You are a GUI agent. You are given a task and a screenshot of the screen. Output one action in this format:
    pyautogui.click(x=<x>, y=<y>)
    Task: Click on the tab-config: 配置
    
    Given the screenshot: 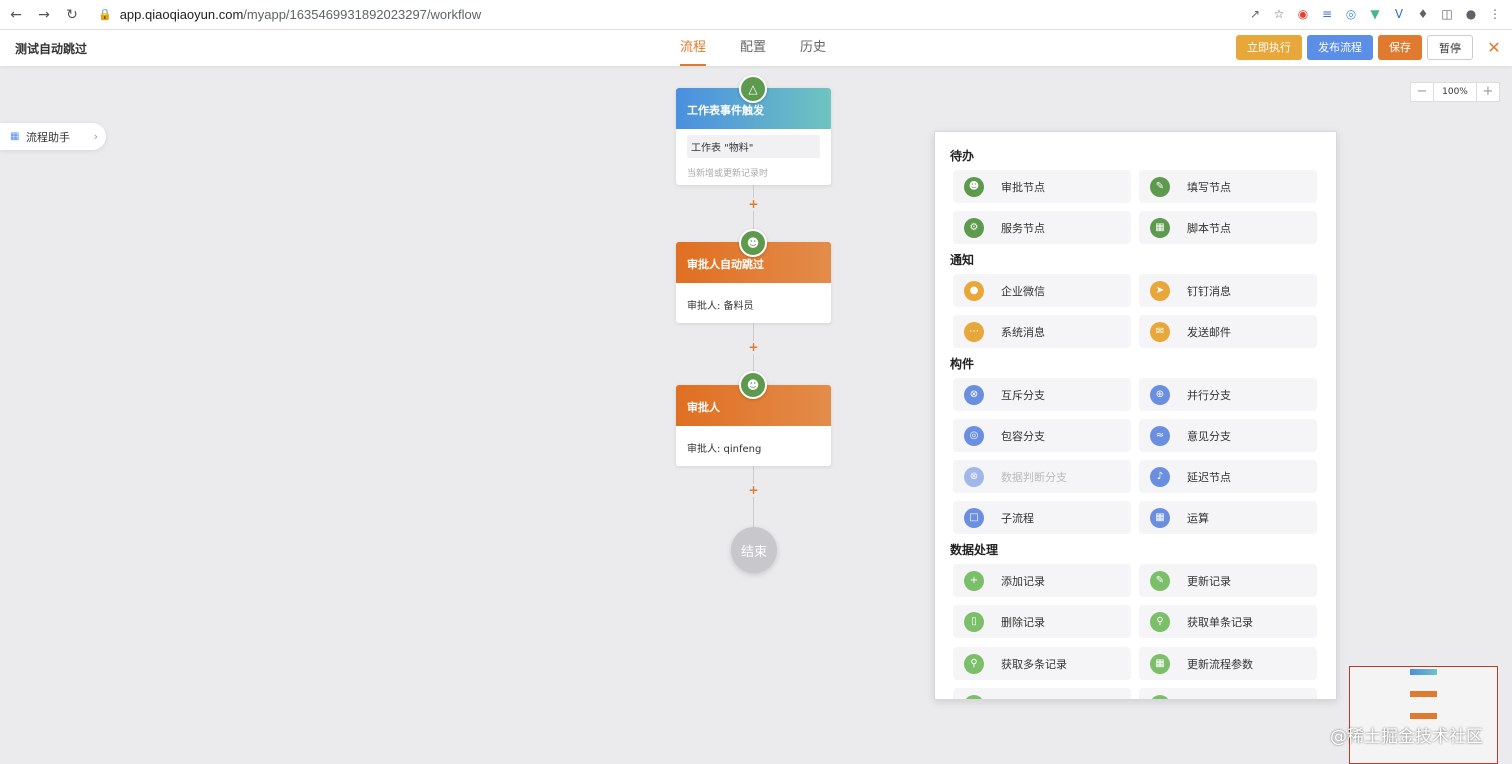 What is the action you would take?
    pyautogui.click(x=753, y=48)
    